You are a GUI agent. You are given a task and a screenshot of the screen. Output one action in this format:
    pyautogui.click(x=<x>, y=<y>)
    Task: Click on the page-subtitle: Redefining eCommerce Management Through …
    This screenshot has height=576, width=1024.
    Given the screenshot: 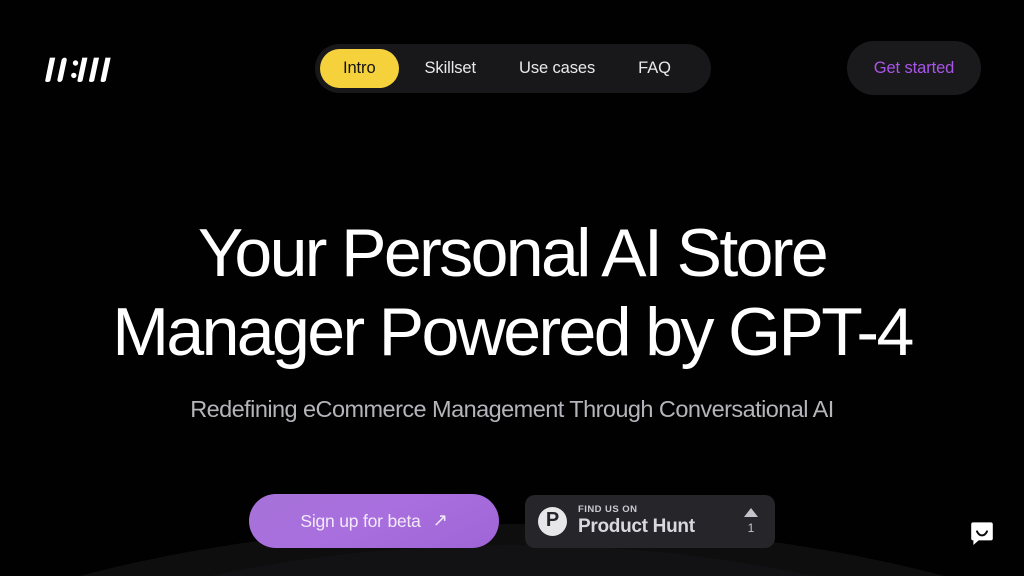 What is the action you would take?
    pyautogui.click(x=512, y=409)
    